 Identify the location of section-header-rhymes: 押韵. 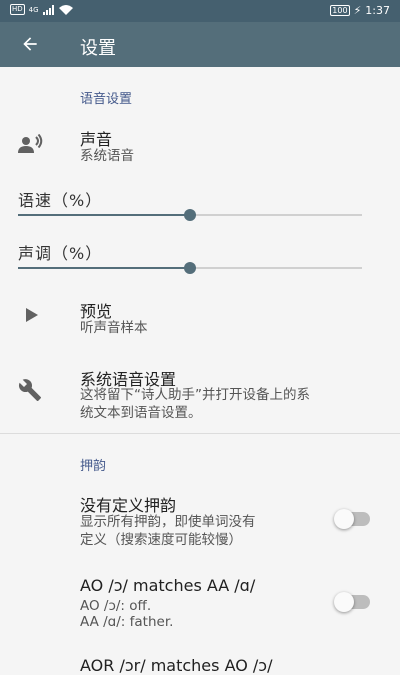
(93, 466).